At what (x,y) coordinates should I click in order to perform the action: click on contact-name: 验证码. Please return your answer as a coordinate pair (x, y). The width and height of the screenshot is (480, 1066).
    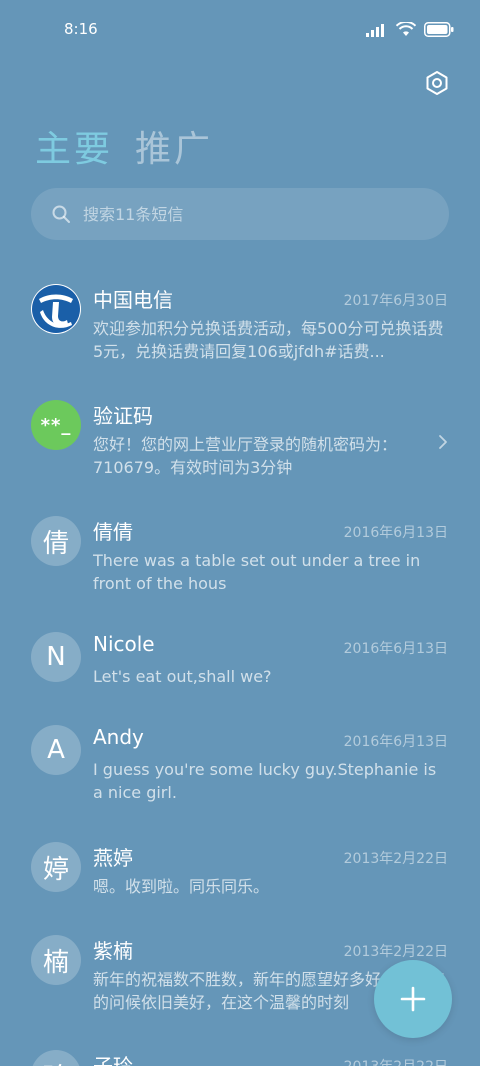
    Looking at the image, I should click on (123, 416).